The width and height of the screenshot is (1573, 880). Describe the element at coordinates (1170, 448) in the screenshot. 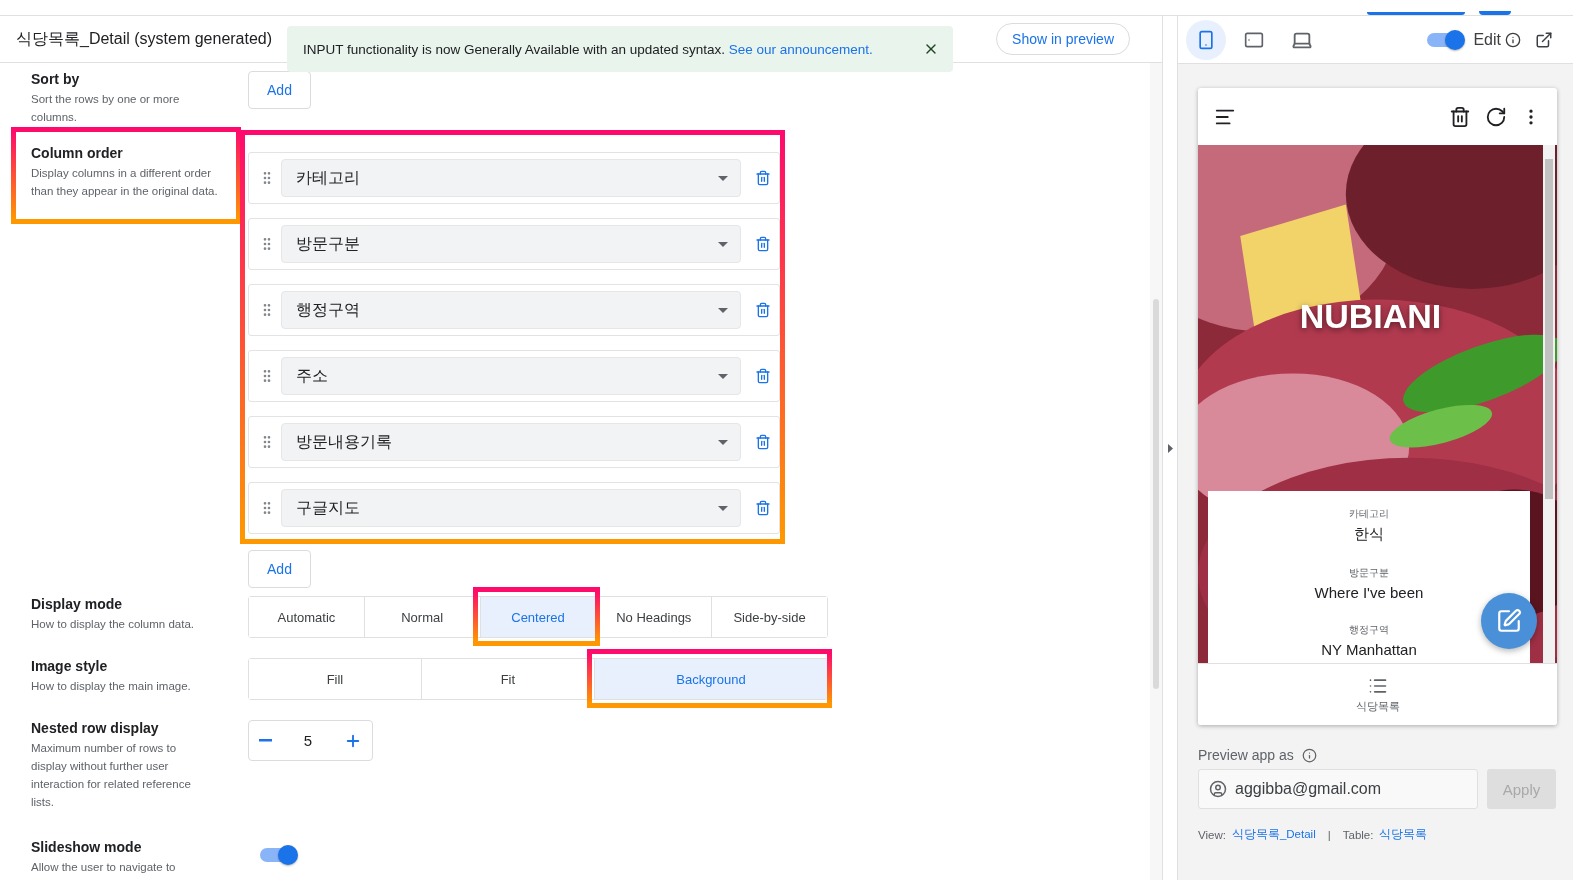

I see `collapse-arrow-icon` at that location.